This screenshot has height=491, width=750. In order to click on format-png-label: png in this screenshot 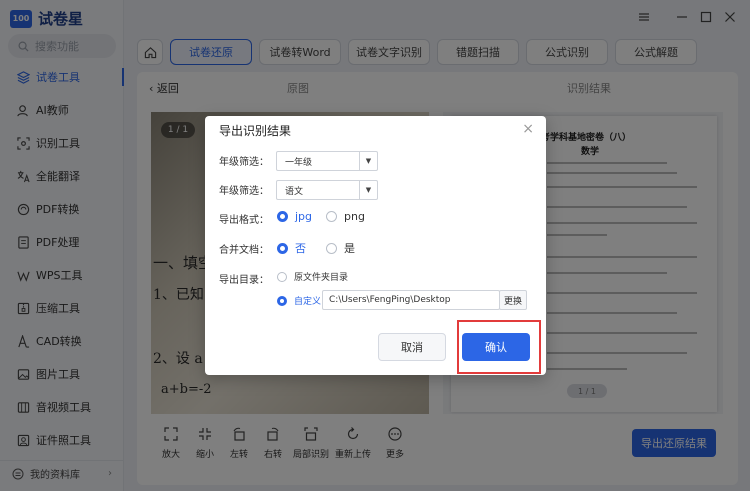, I will do `click(354, 216)`.